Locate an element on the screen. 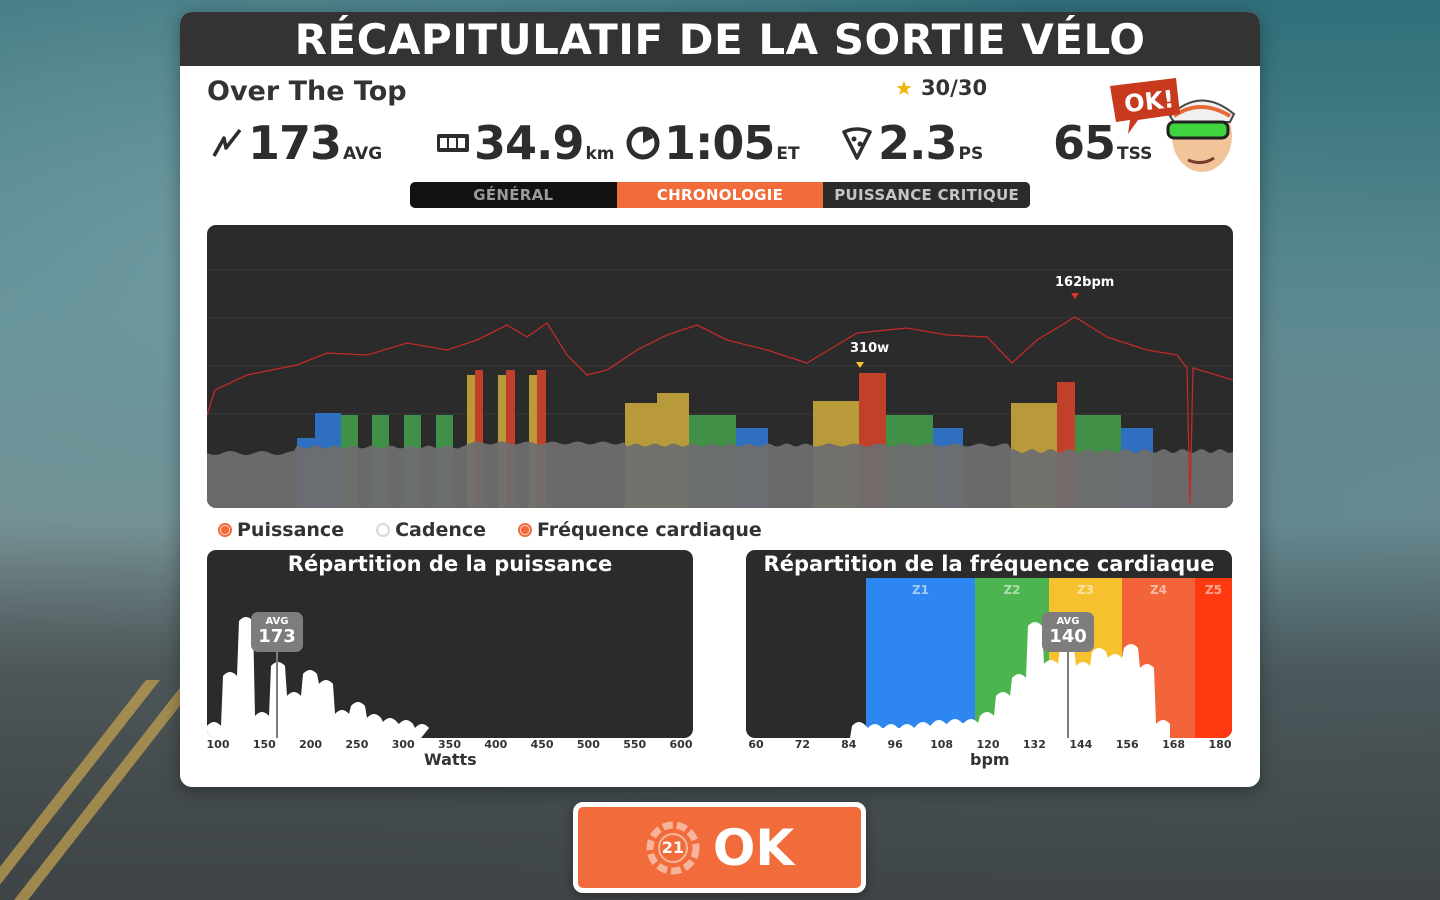 The image size is (1440, 900). power-axis-tick: 200 is located at coordinates (311, 744).